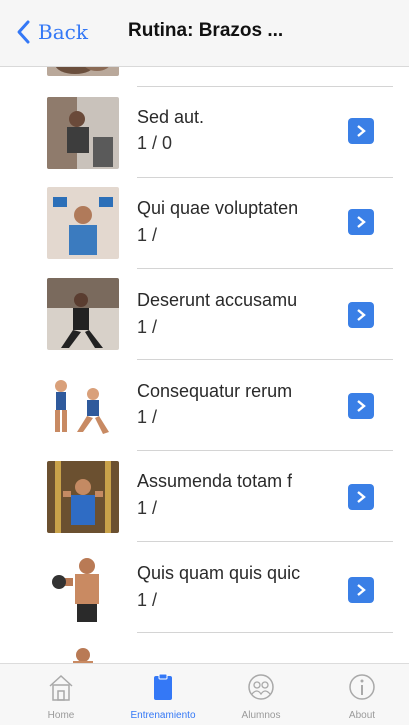  I want to click on exercise-title: Qui quae voluptaten, so click(218, 208).